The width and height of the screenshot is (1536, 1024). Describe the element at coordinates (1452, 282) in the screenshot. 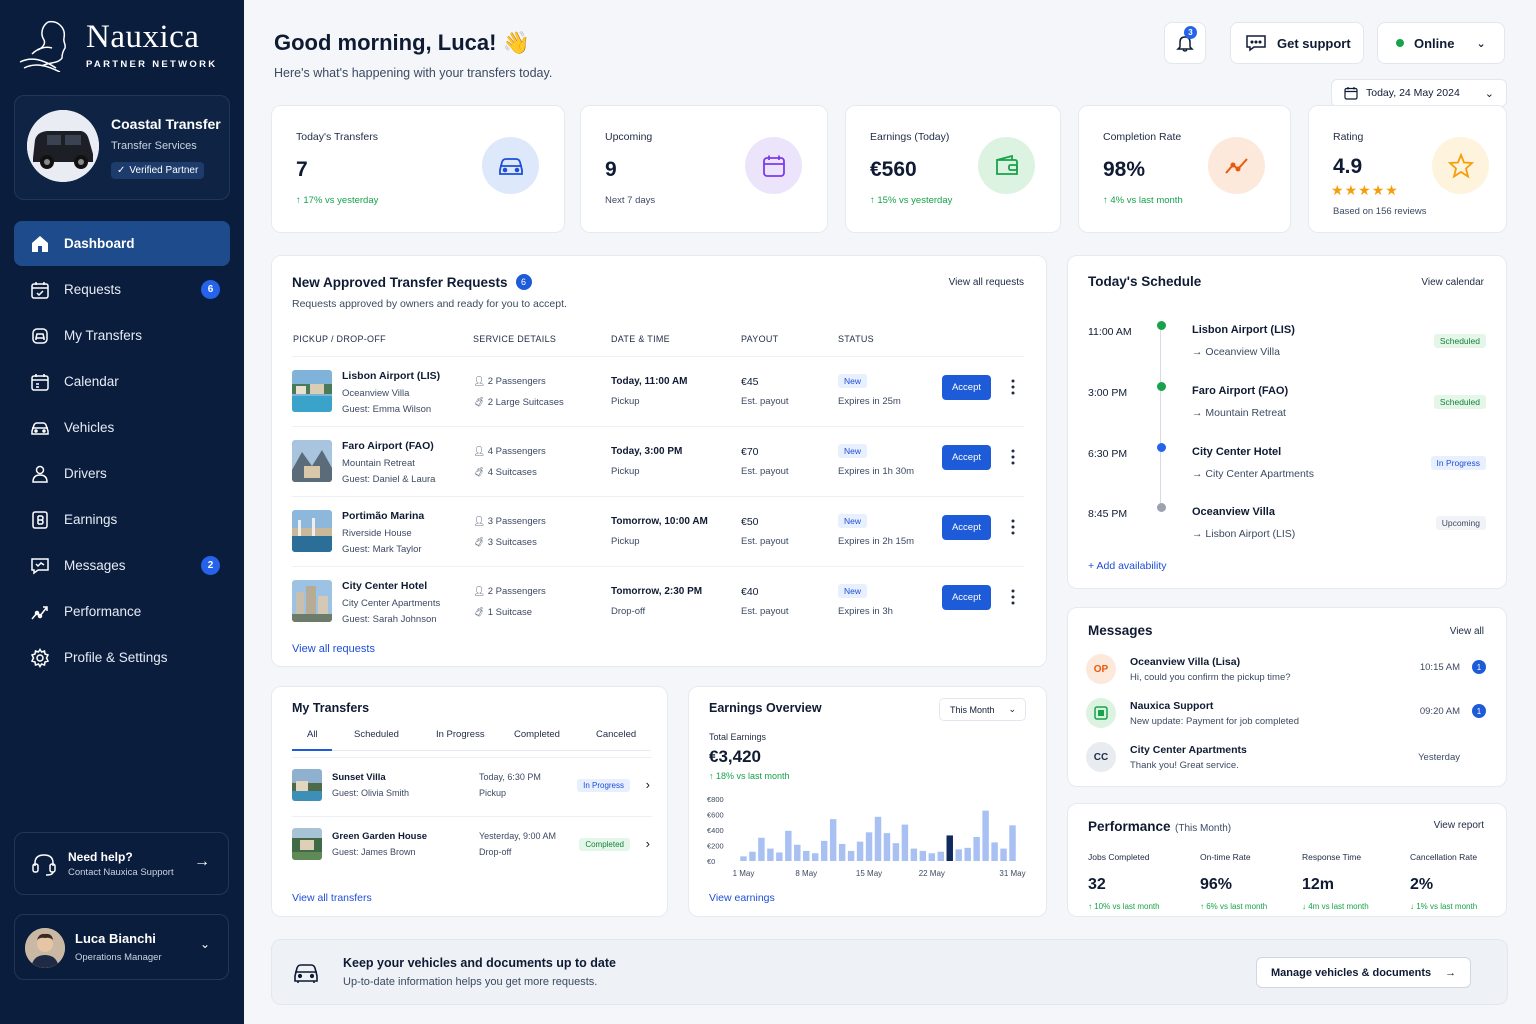

I see `view-calendar-link: View calendar` at that location.